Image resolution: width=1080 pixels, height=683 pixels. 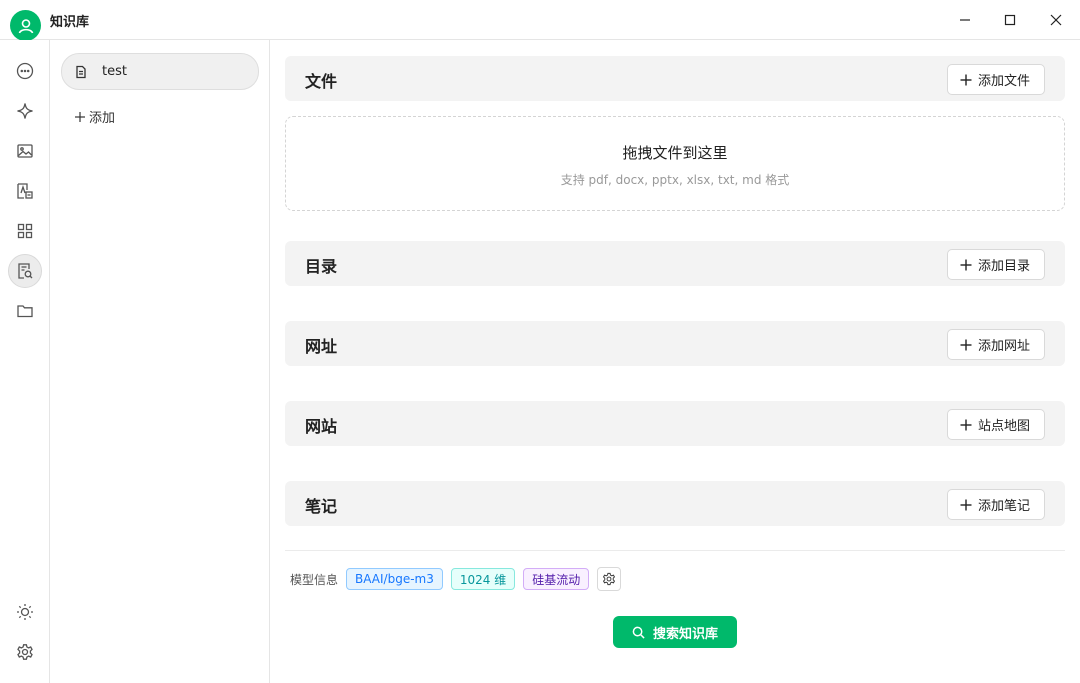 I want to click on nav-apps, so click(x=25, y=231).